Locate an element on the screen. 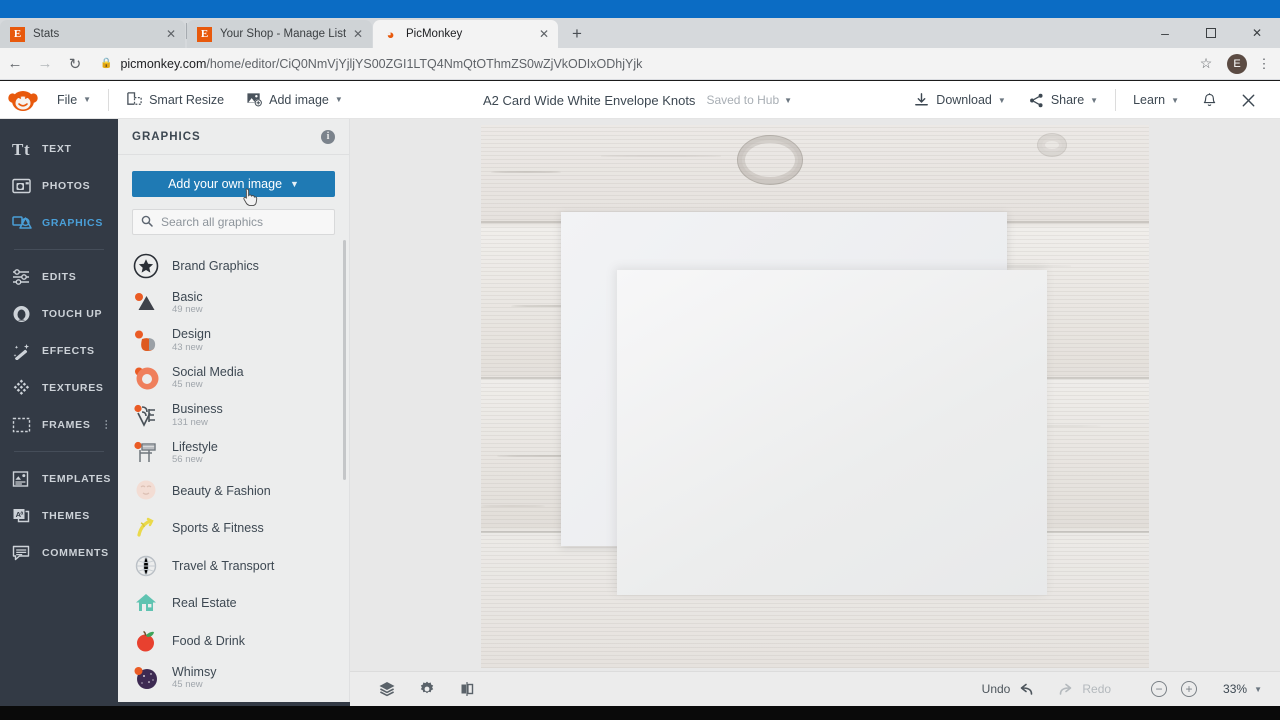  add-your-own-image-button: Add your own image ▼ is located at coordinates (233, 184).